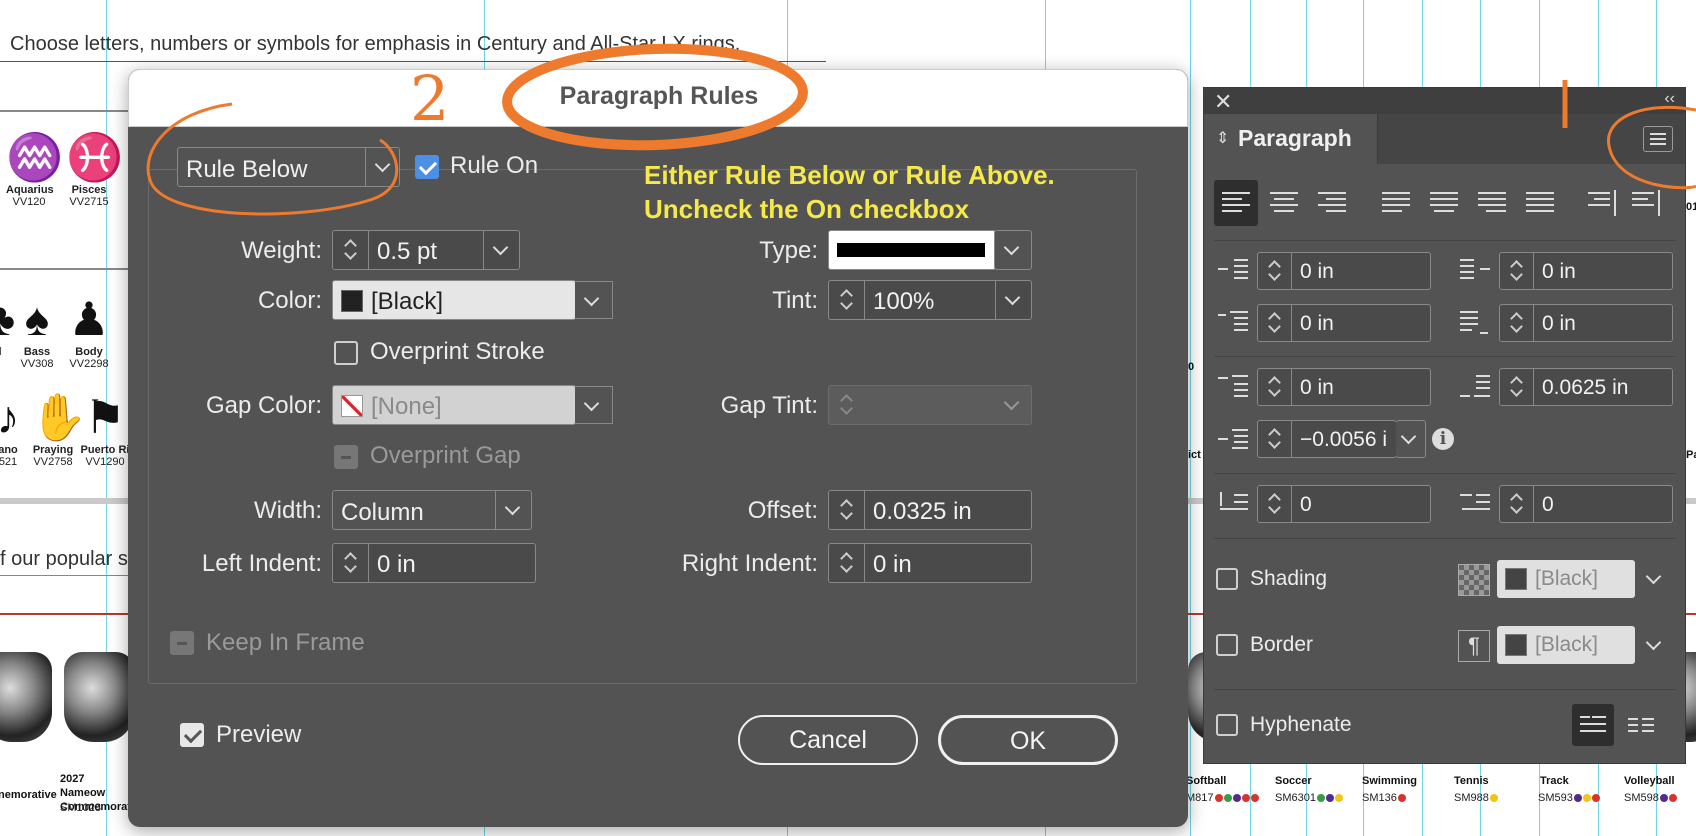  I want to click on rule-on-checkbox, so click(427, 167).